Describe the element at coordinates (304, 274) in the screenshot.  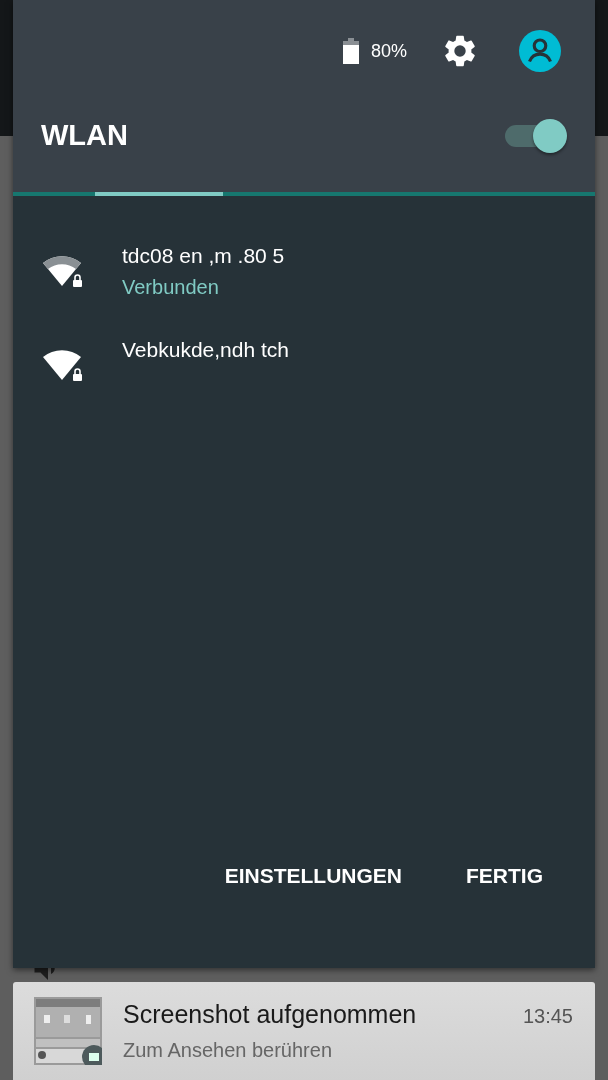
I see `network-item: tdc08 en ,m .80 5 Verbunden` at that location.